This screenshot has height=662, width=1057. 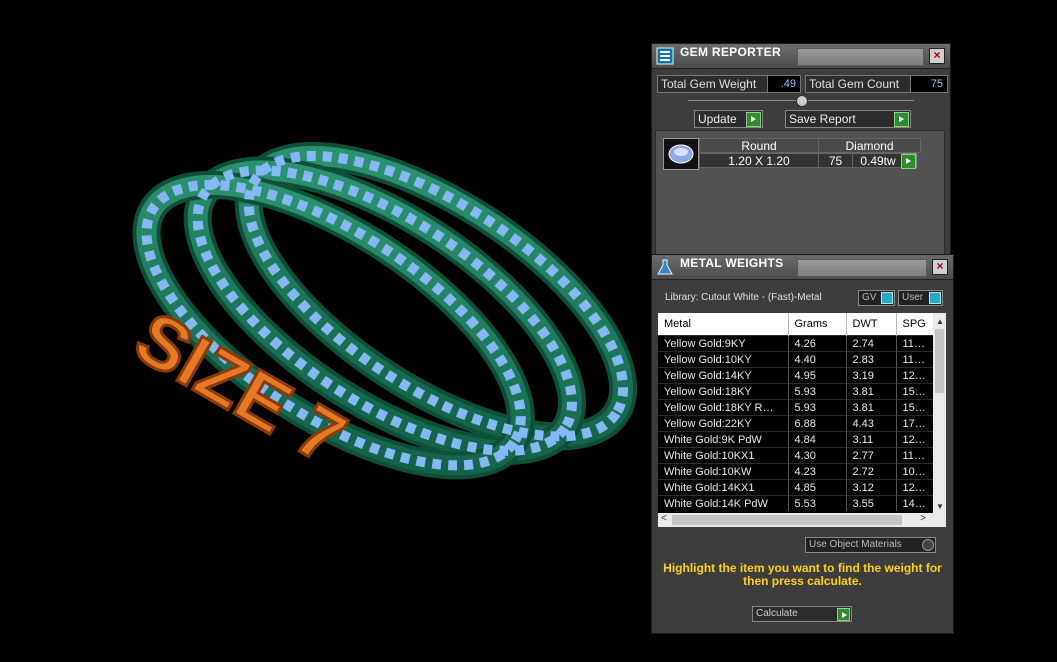 I want to click on table-cell: 5.53, so click(x=817, y=503).